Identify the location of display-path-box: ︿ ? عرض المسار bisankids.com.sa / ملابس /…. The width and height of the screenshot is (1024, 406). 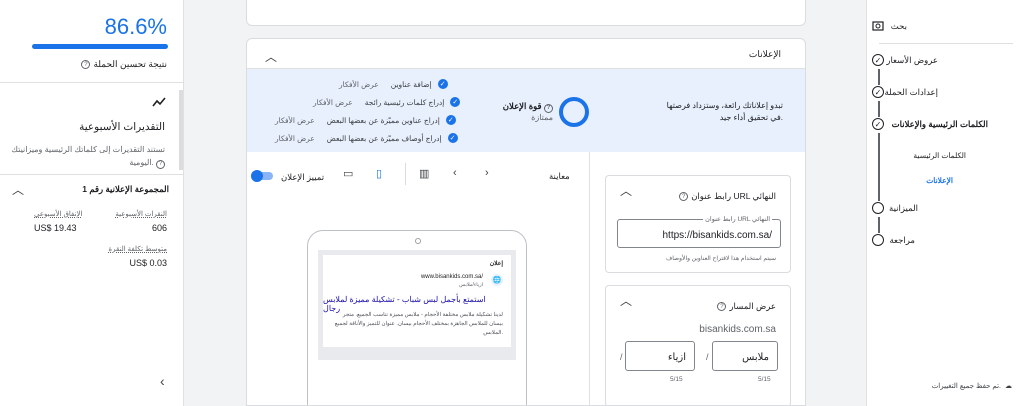
(698, 345).